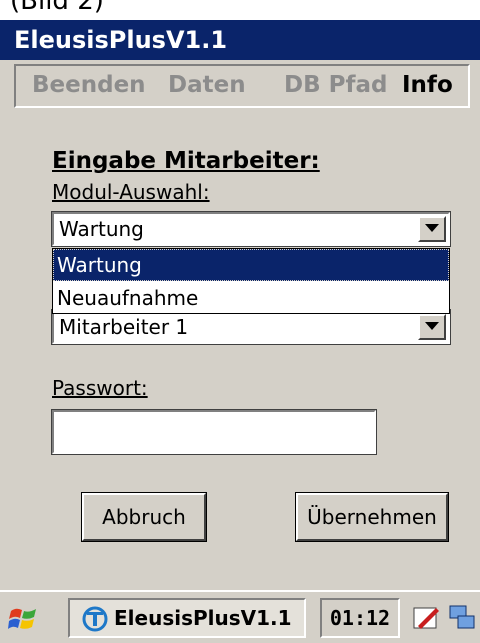 Image resolution: width=480 pixels, height=643 pixels. What do you see at coordinates (186, 161) in the screenshot?
I see `form-heading: Eingabe Mitarbeiter:` at bounding box center [186, 161].